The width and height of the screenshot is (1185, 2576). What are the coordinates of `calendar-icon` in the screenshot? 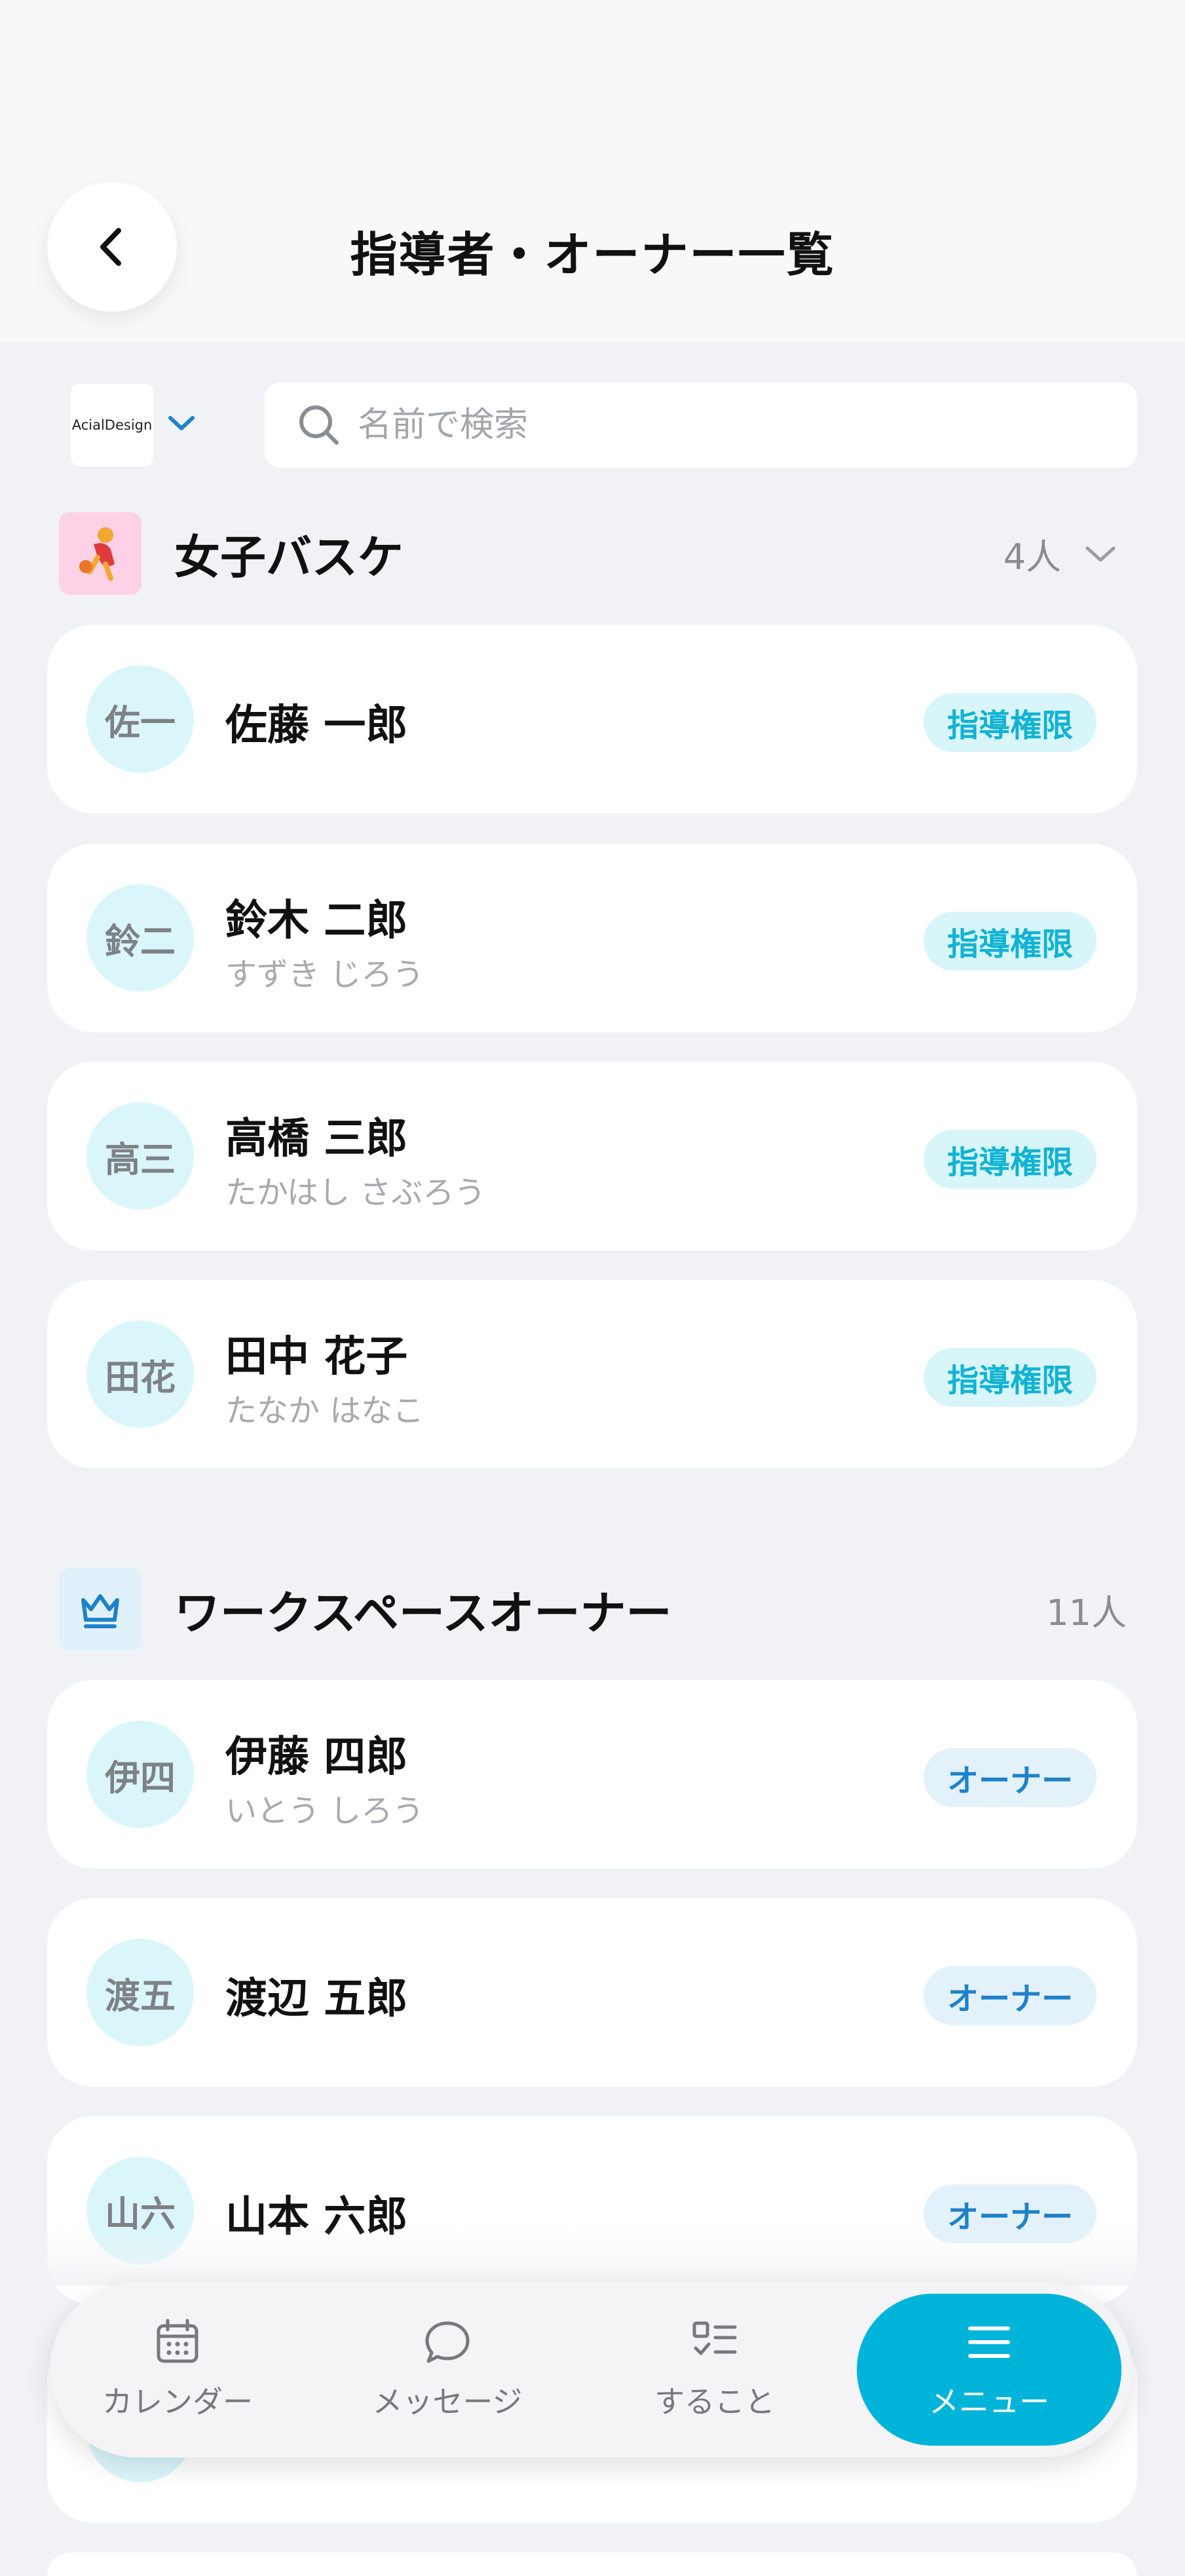 It's located at (177, 2341).